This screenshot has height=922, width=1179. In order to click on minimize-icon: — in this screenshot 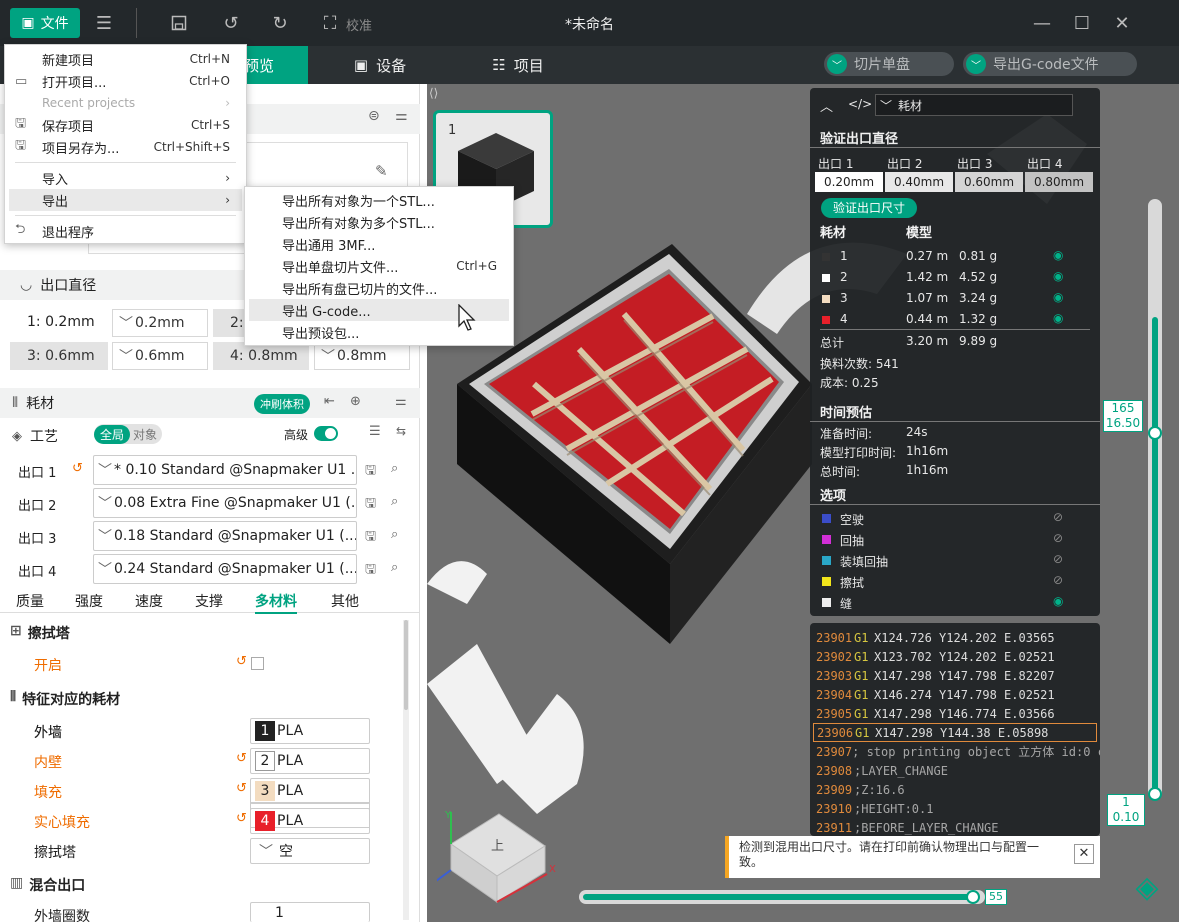, I will do `click(1042, 23)`.